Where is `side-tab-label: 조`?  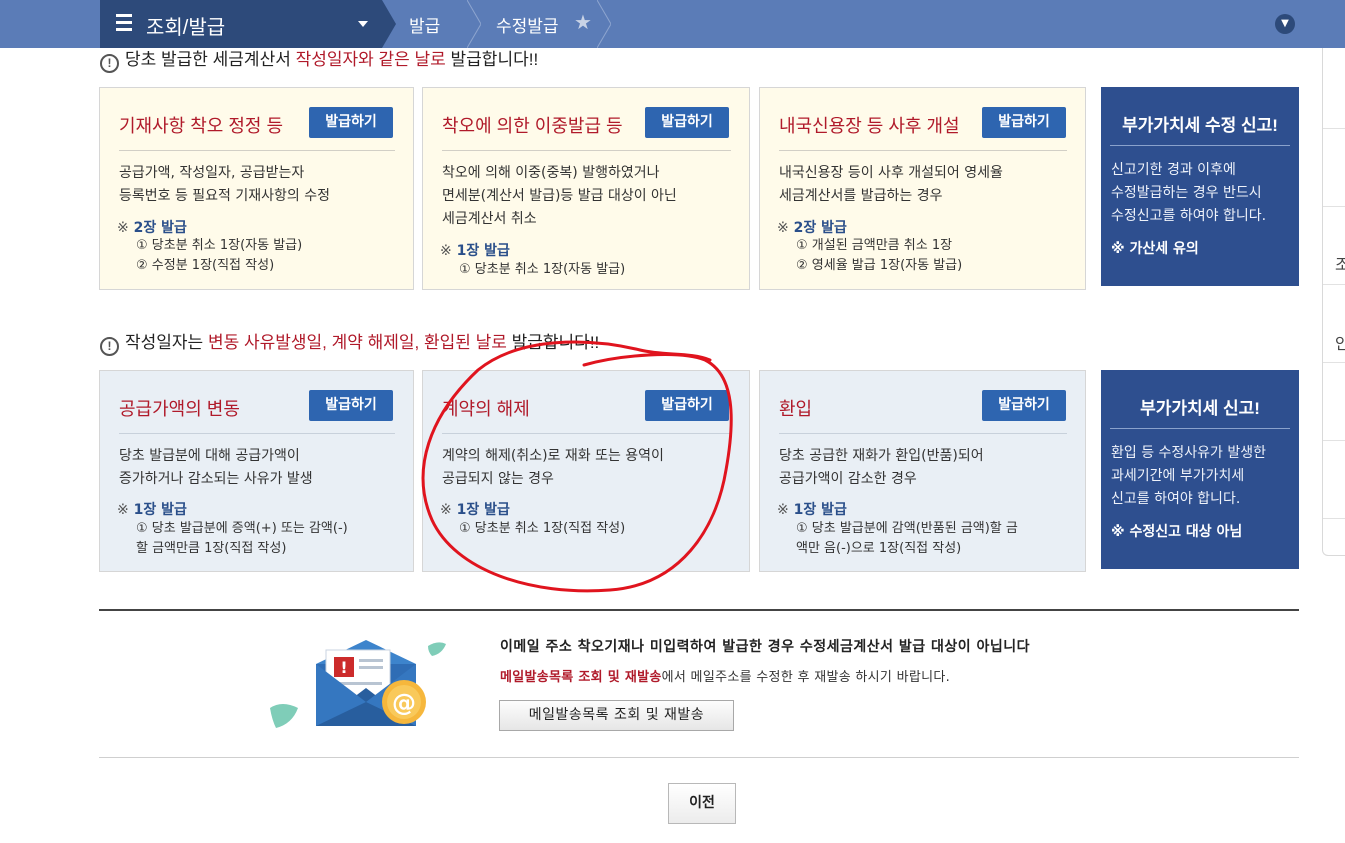
side-tab-label: 조 is located at coordinates (1340, 263).